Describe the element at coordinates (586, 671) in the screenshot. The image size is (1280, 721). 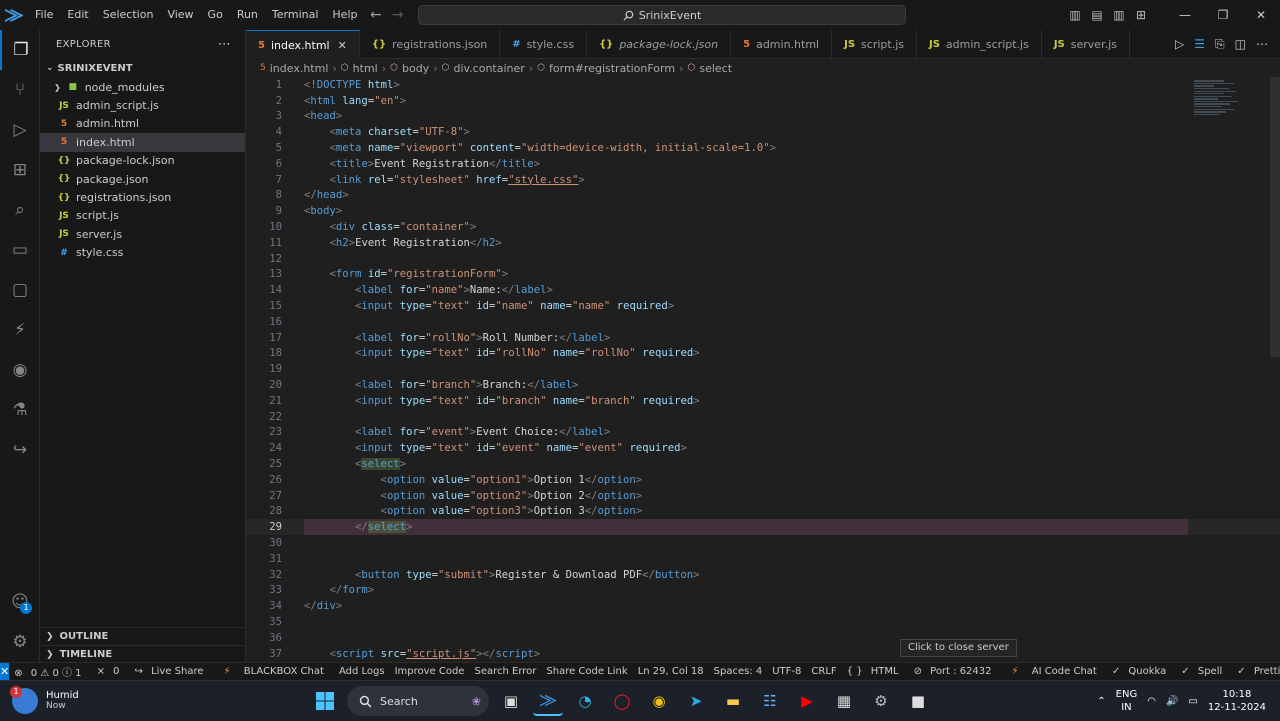
I see `share-code-link-button: Share Code Link` at that location.